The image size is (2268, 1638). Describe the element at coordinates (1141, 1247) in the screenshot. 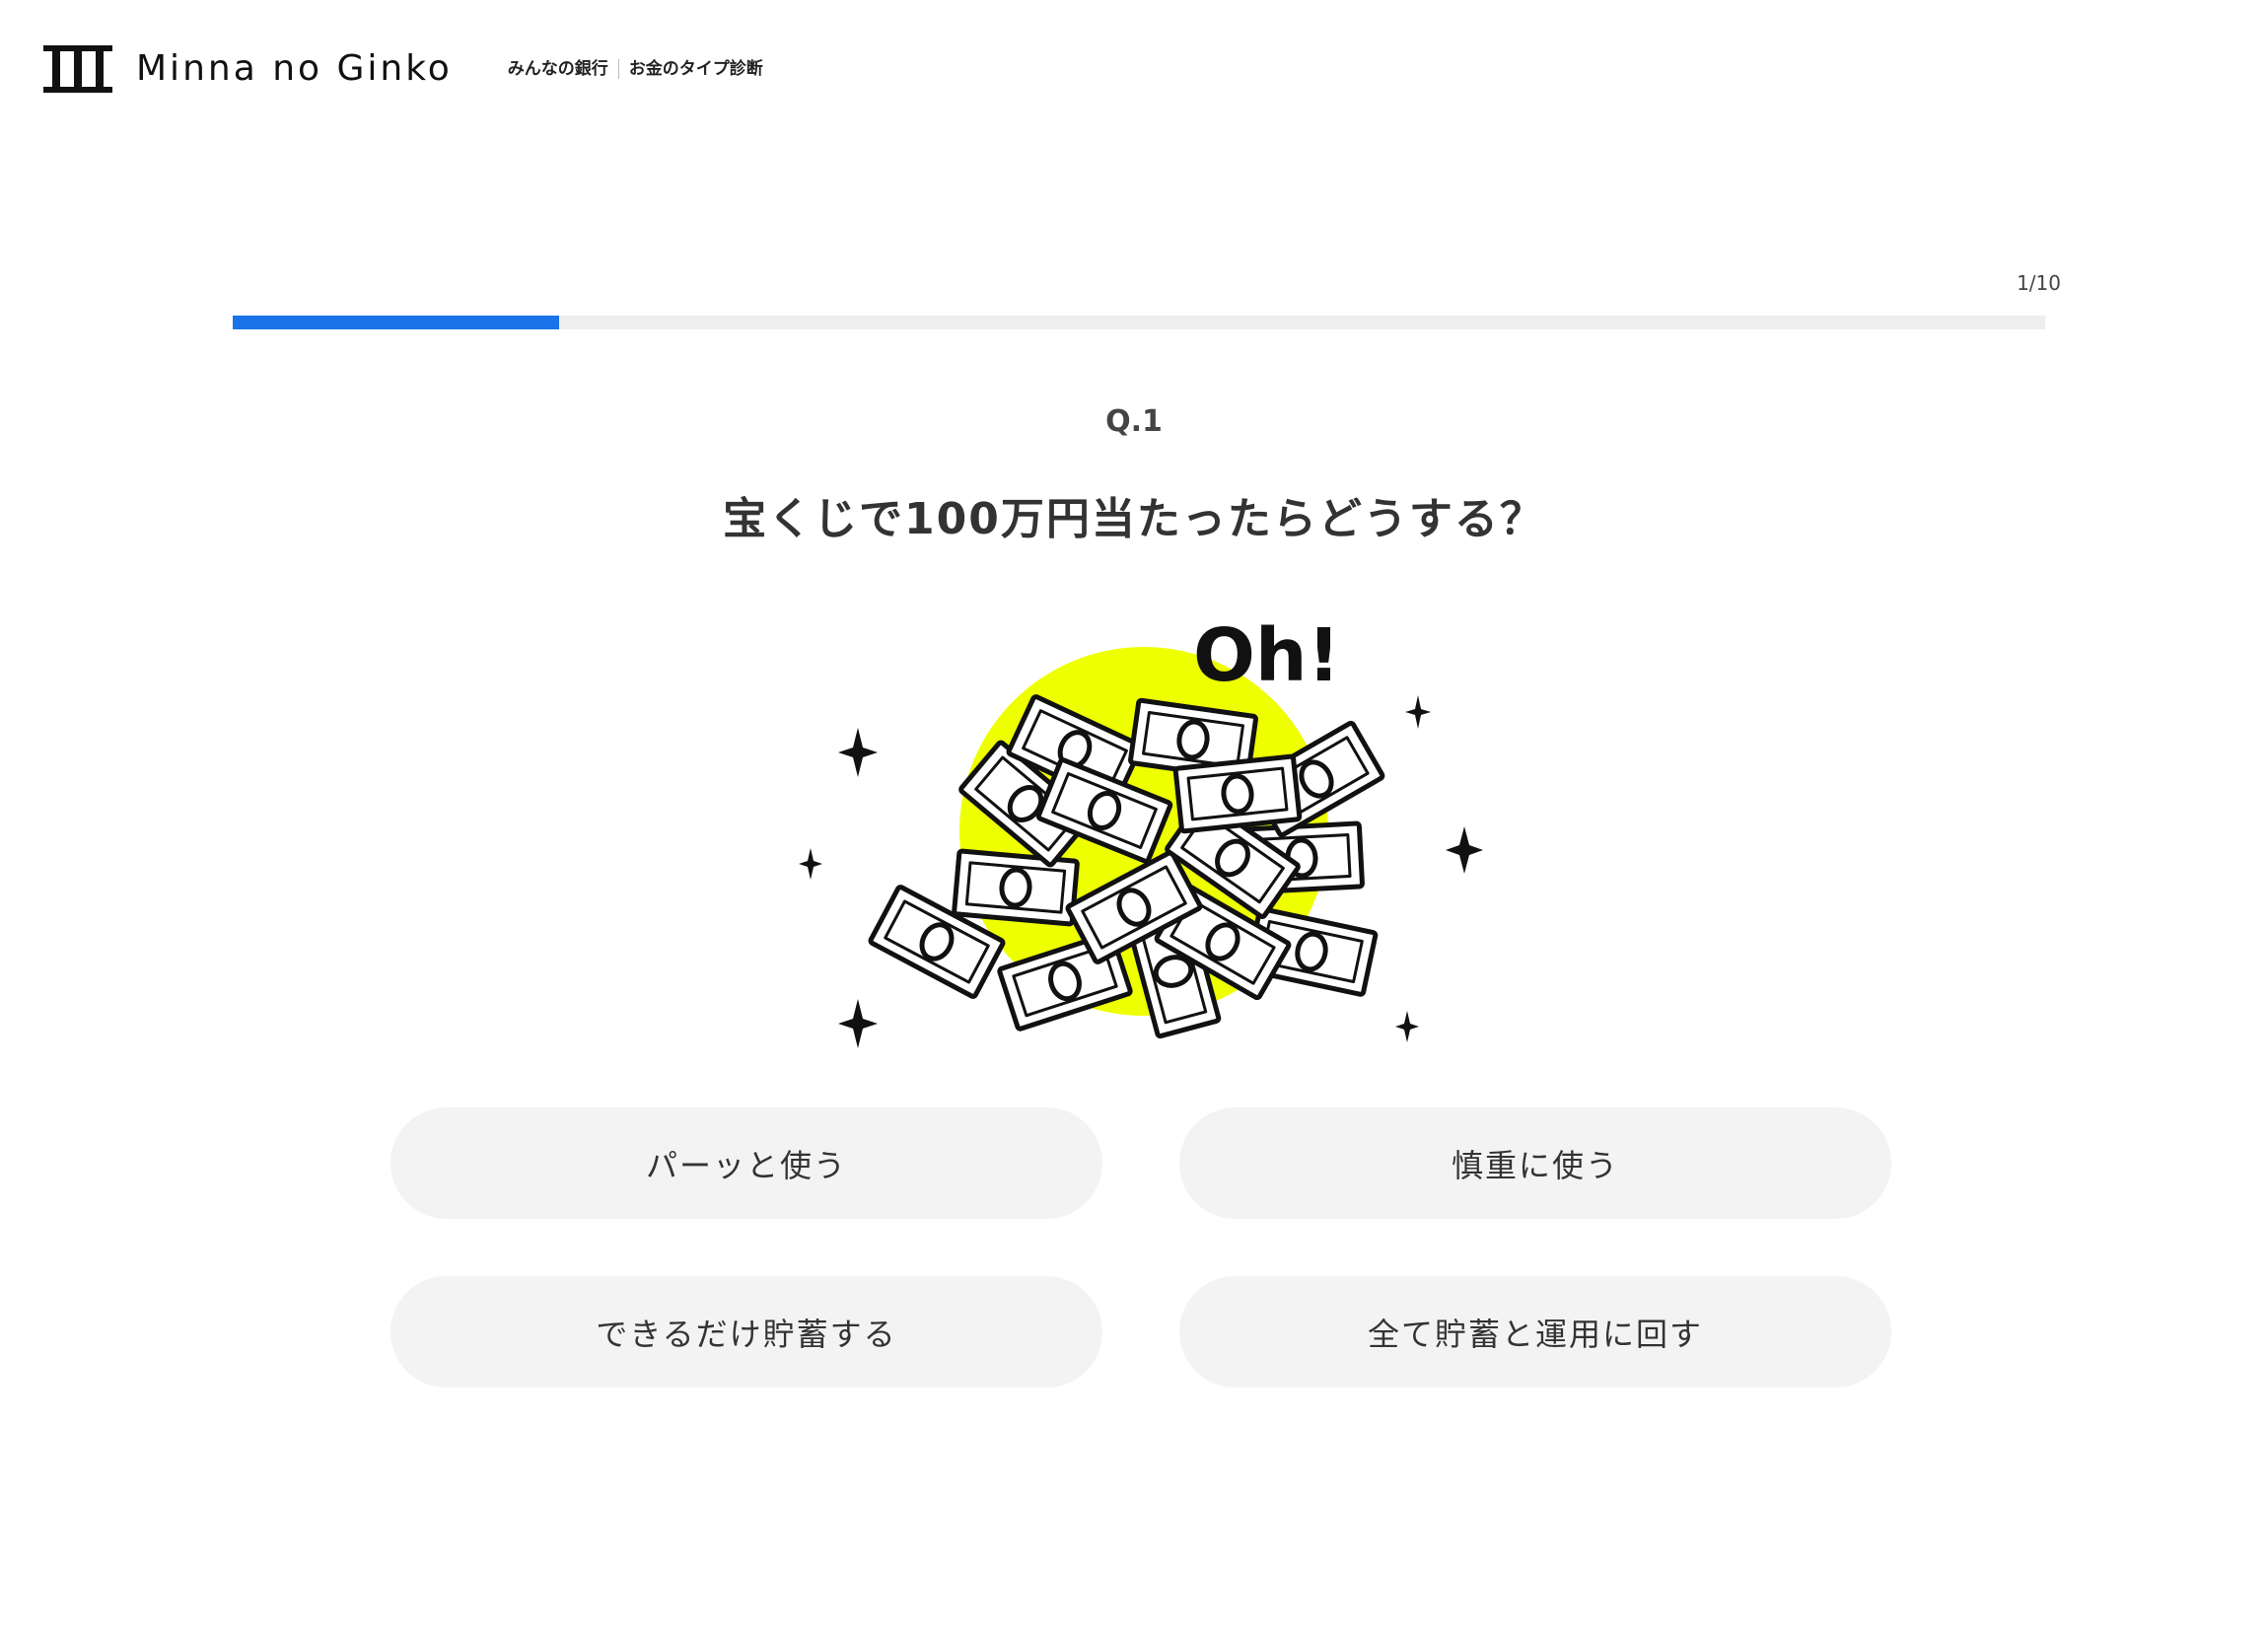

I see `answer-options: パーッと使う 慎重に使う できるだけ貯蓄する 全て貯蓄と運用に回す` at that location.